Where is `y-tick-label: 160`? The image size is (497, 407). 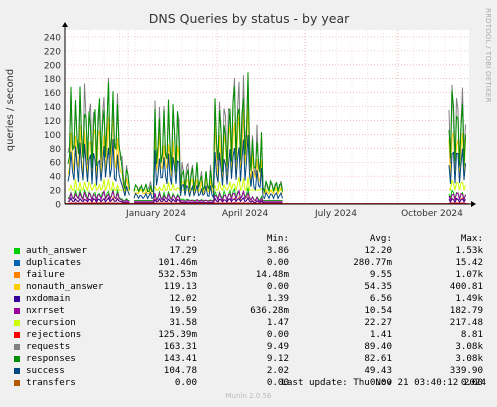 y-tick-label: 160 is located at coordinates (52, 94).